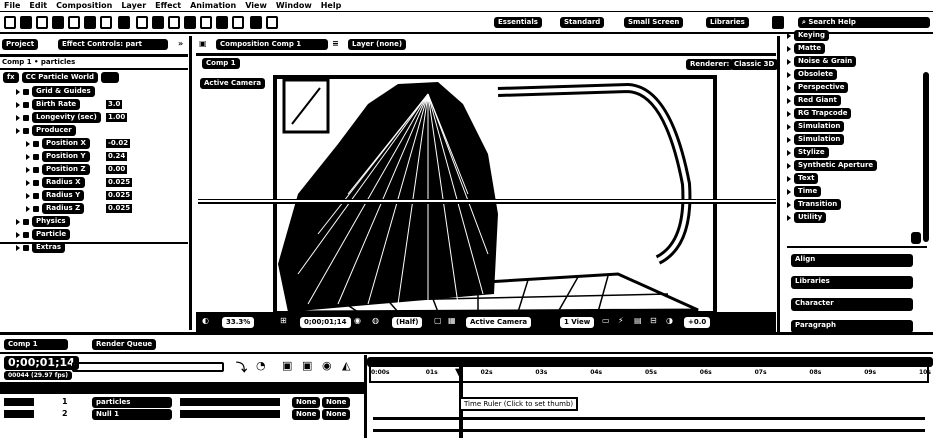 This screenshot has height=438, width=933. What do you see at coordinates (577, 322) in the screenshot?
I see `view-layout-dropdown: 1 View` at bounding box center [577, 322].